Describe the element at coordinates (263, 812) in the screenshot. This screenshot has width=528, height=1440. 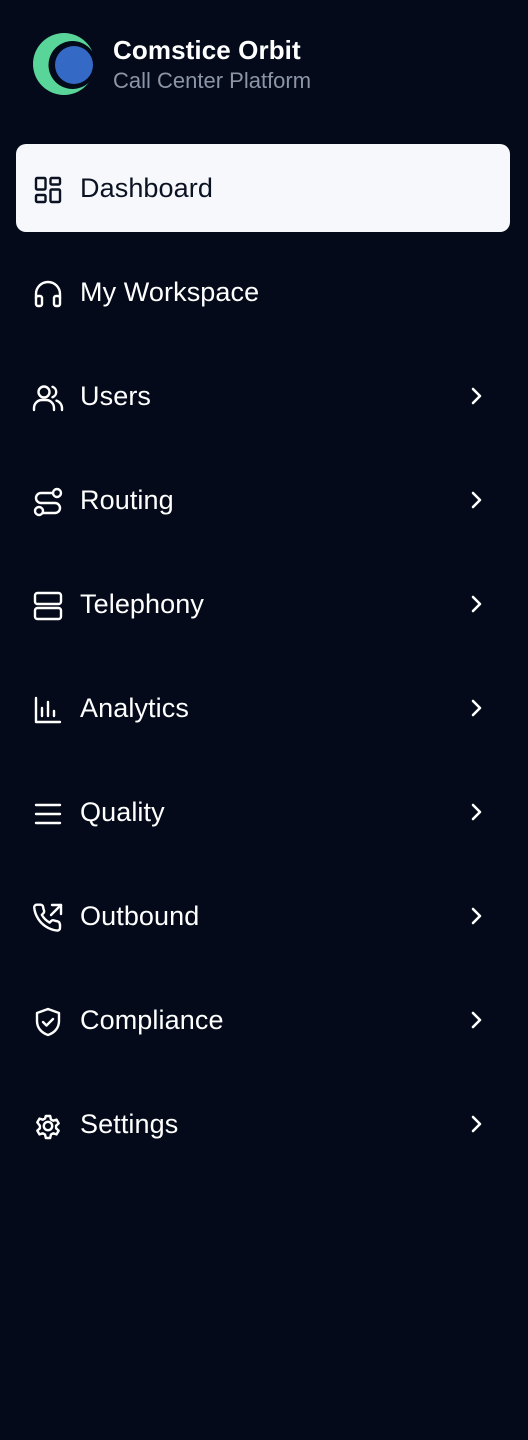
I see `sidebar-item-quality: Quality` at that location.